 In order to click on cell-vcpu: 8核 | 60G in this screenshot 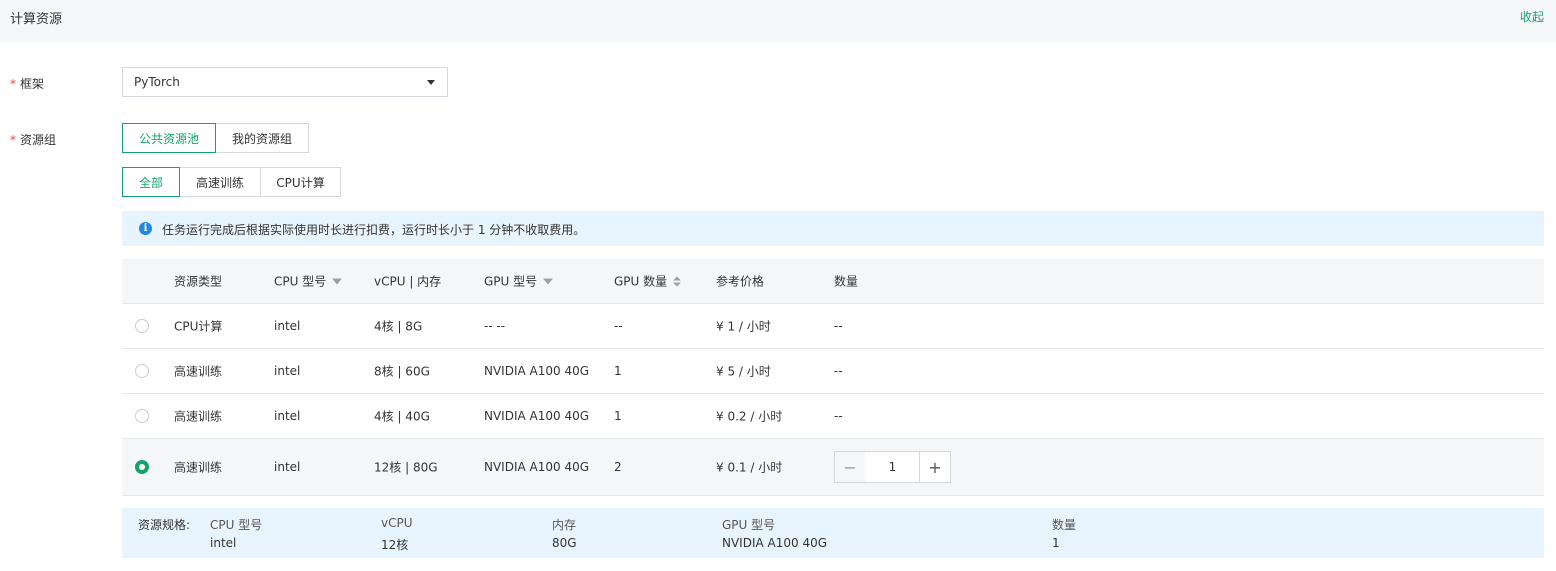, I will do `click(402, 371)`.